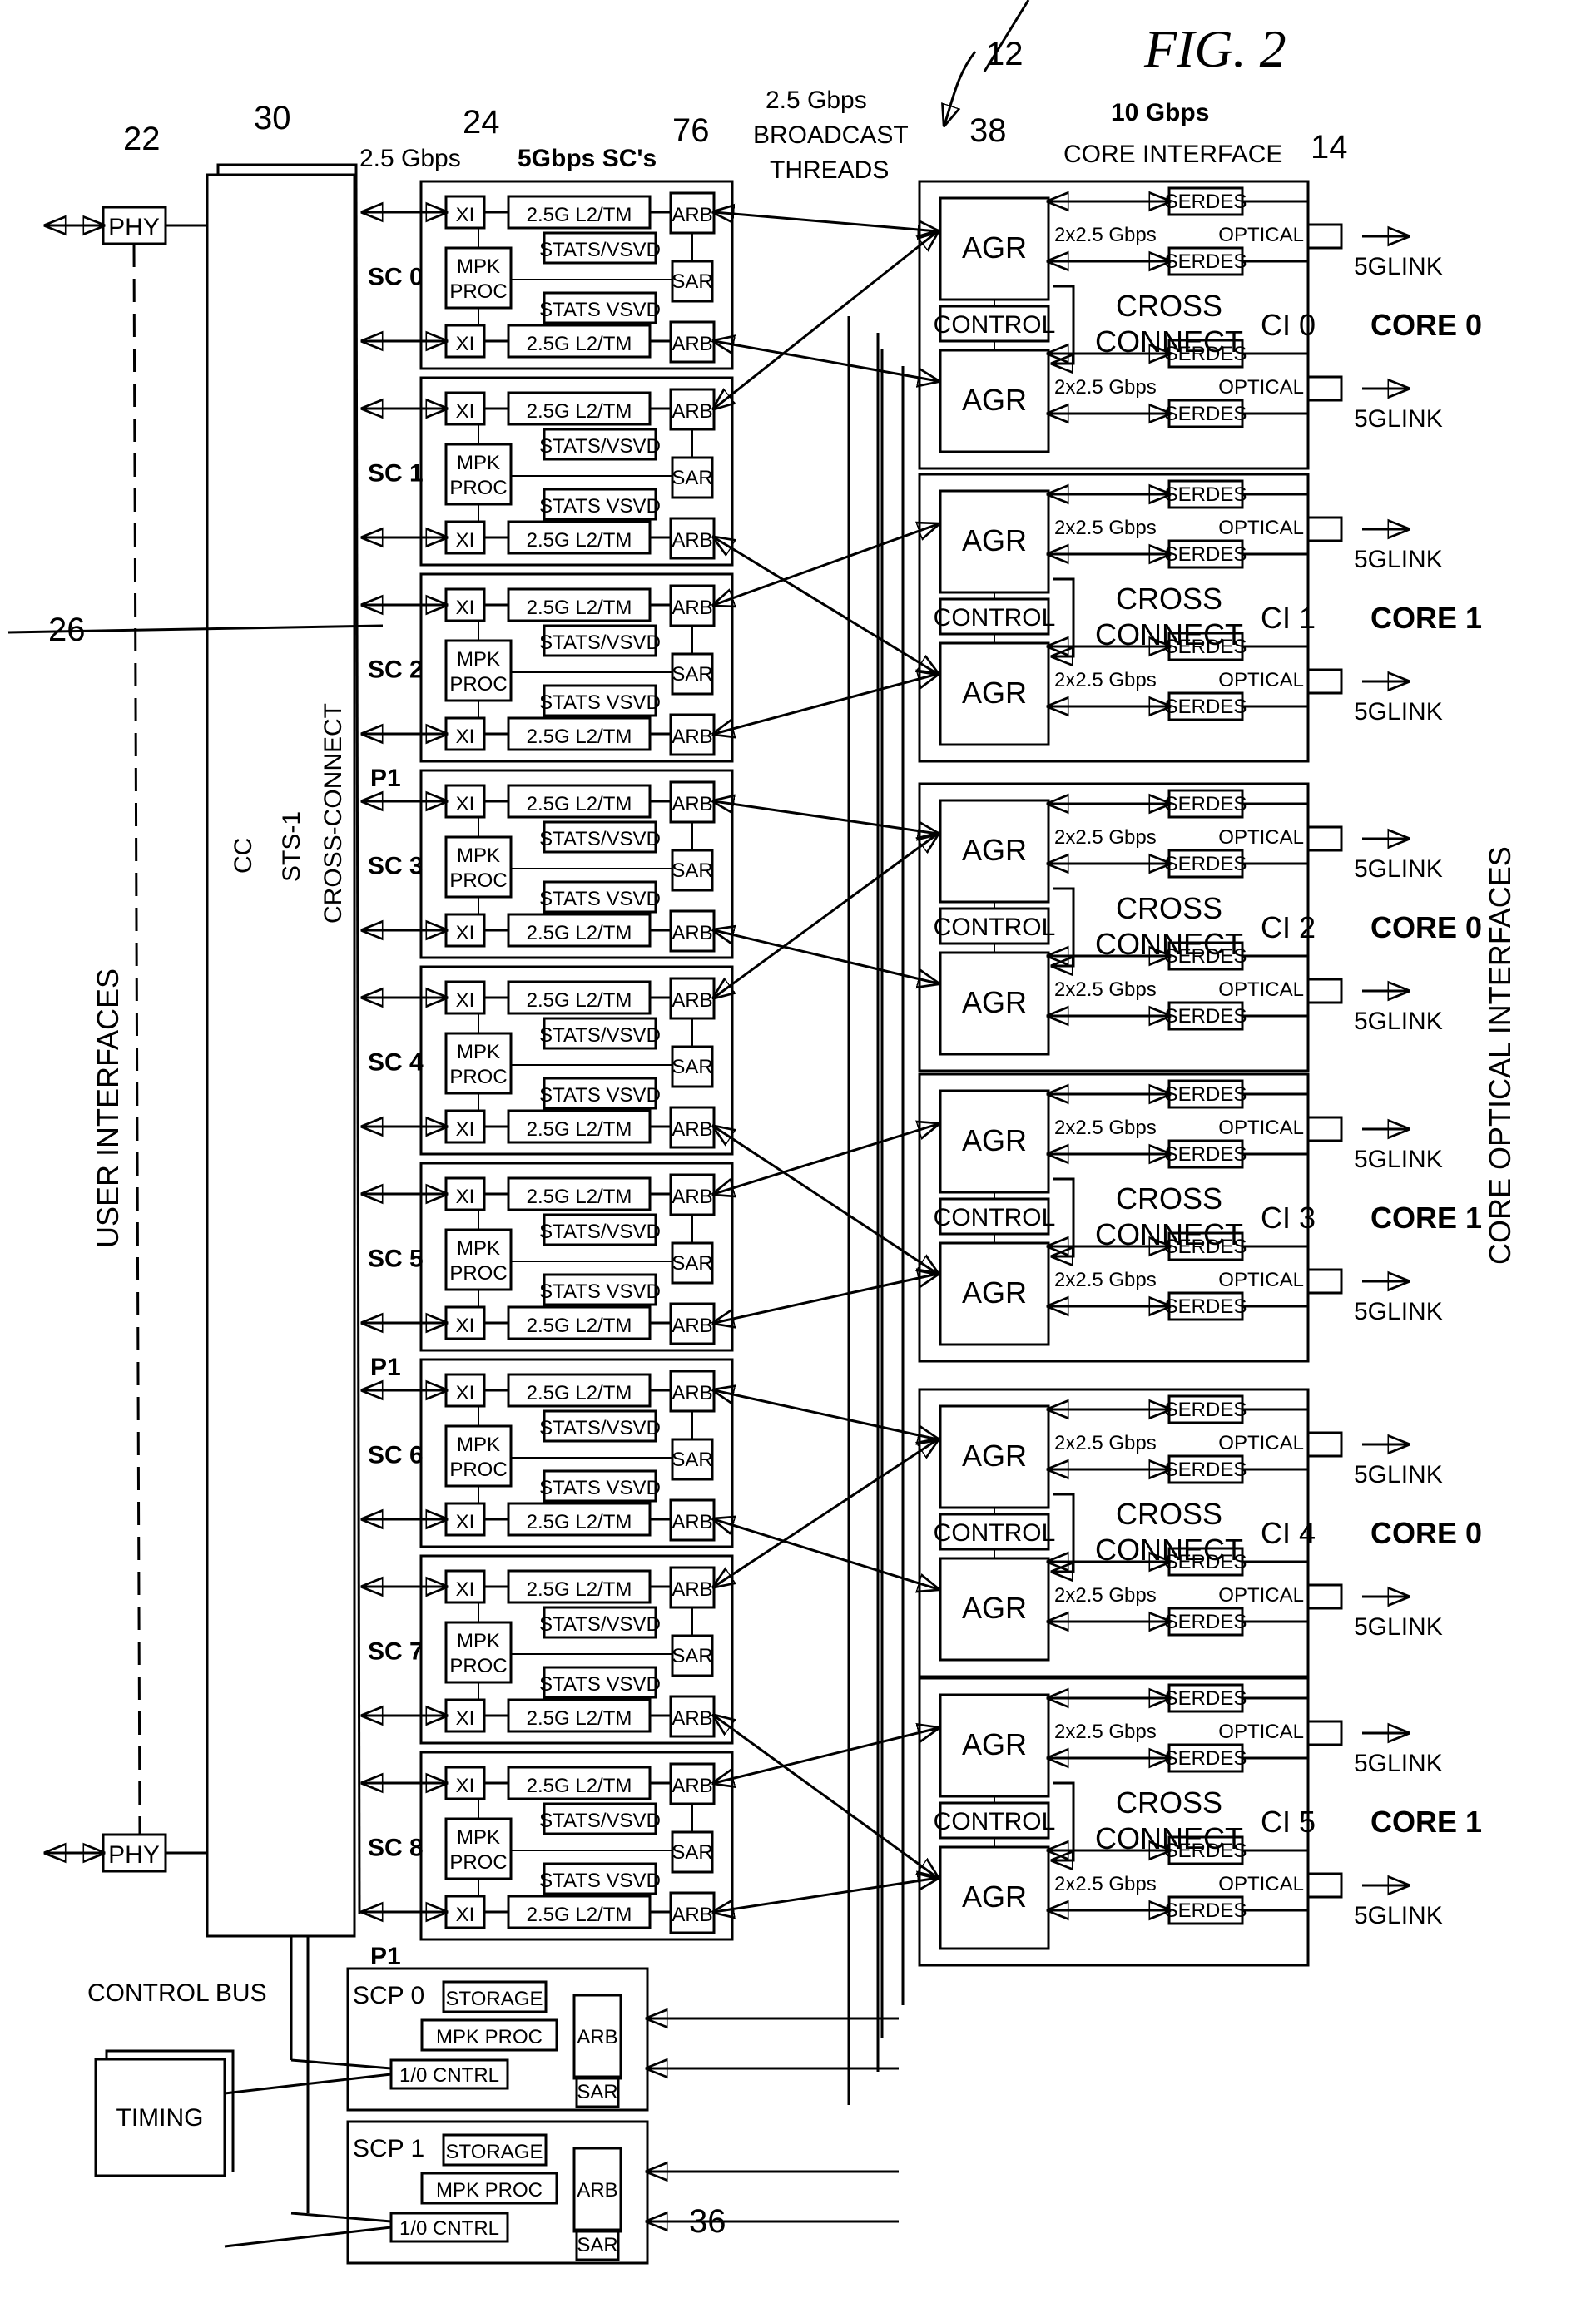 The height and width of the screenshot is (2323, 1596). Describe the element at coordinates (1288, 1218) in the screenshot. I see `ci-card-label: CI 3` at that location.